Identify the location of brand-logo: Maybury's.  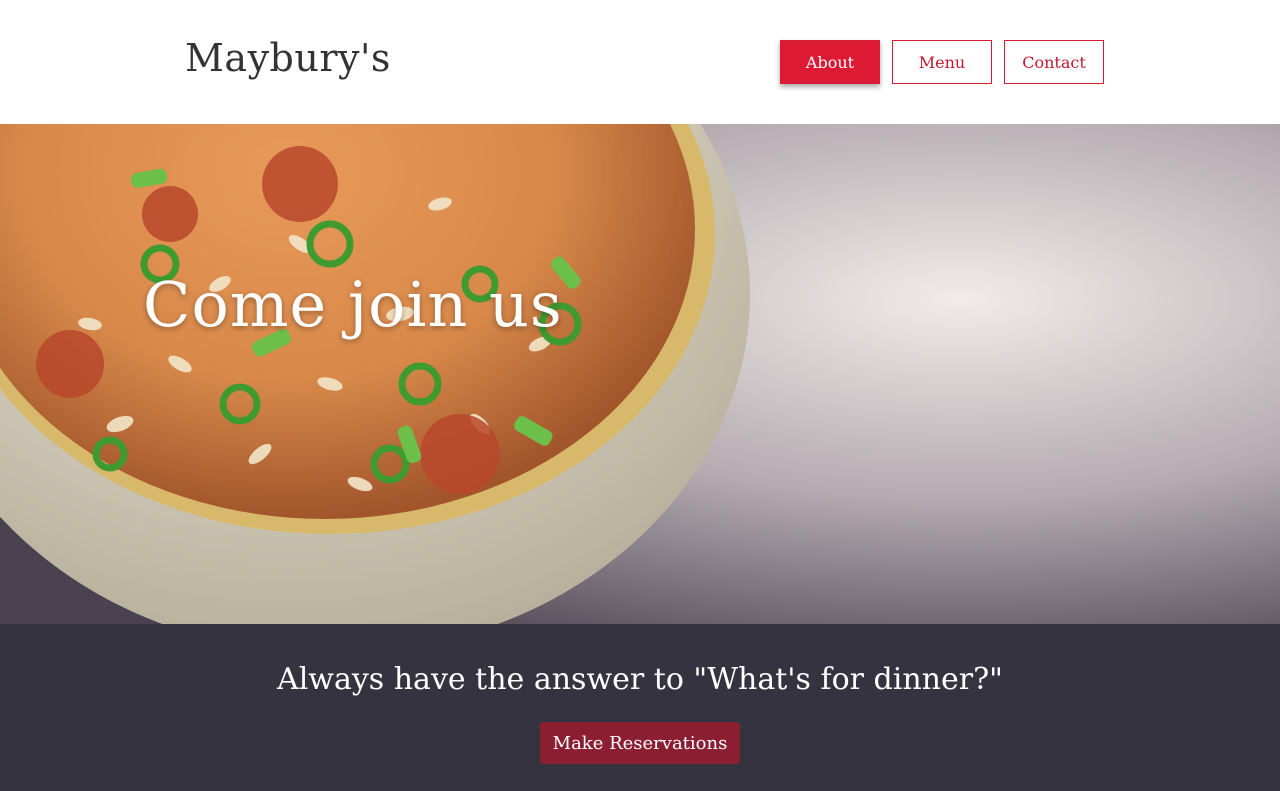
(288, 58).